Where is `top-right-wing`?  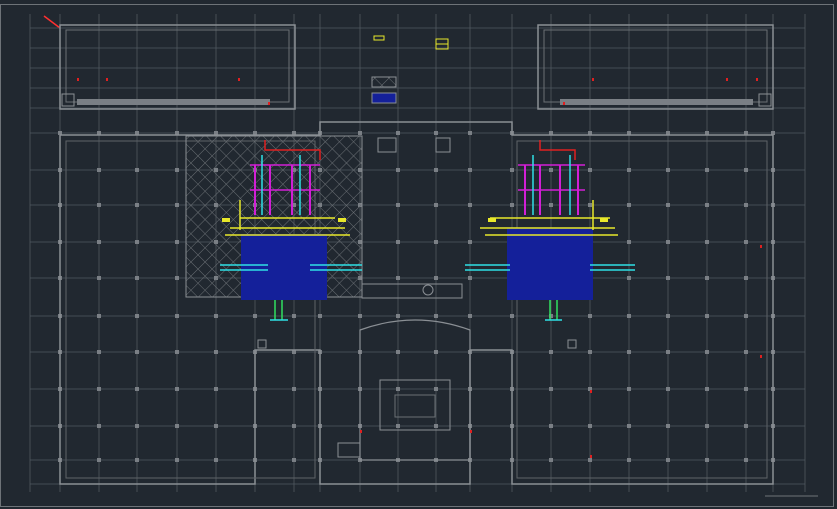 top-right-wing is located at coordinates (655, 67).